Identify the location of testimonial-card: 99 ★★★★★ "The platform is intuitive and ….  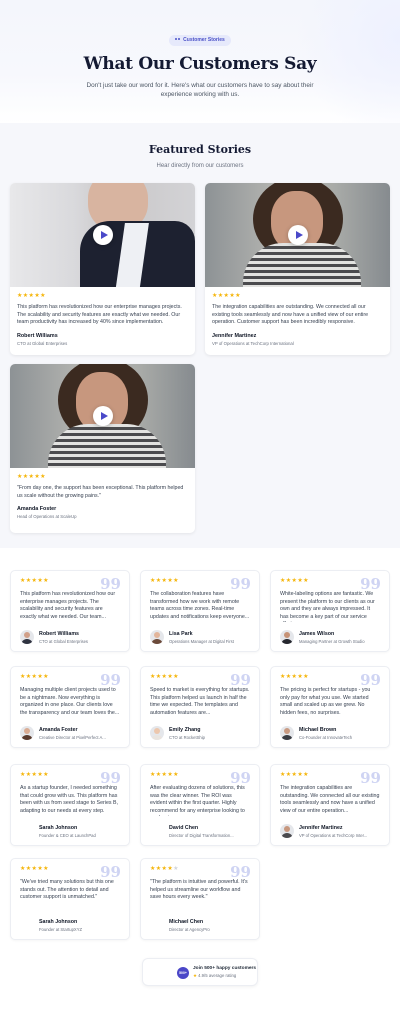
(200, 899).